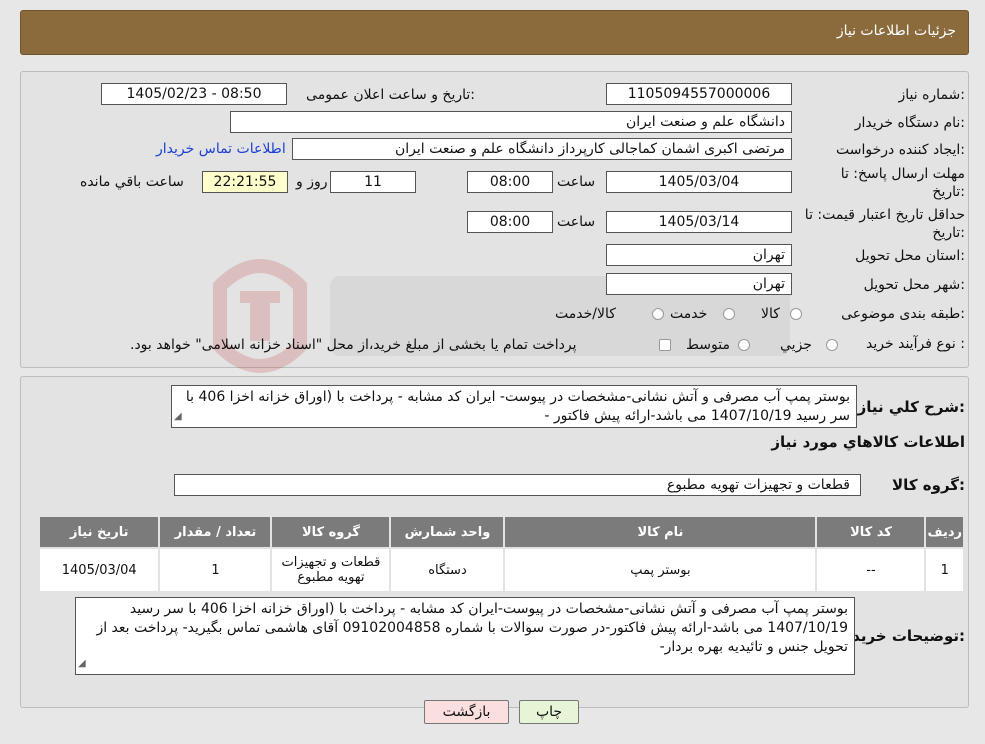 The image size is (985, 744). What do you see at coordinates (948, 233) in the screenshot?
I see `validity-label-line2: تاریخ:` at bounding box center [948, 233].